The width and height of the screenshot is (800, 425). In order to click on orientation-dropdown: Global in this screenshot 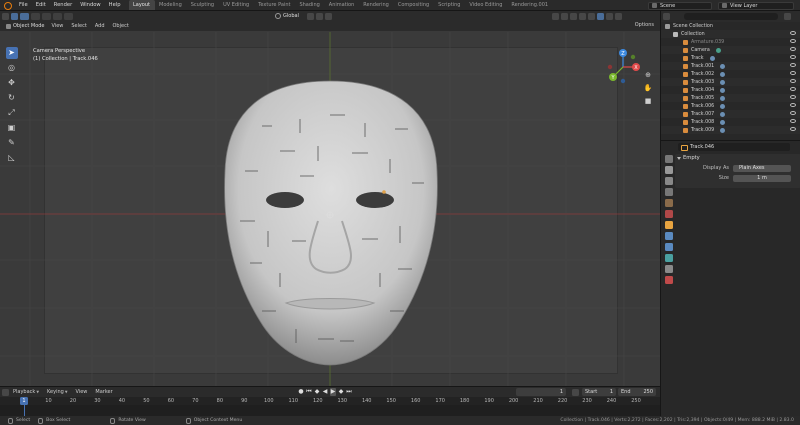, I will do `click(287, 16)`.